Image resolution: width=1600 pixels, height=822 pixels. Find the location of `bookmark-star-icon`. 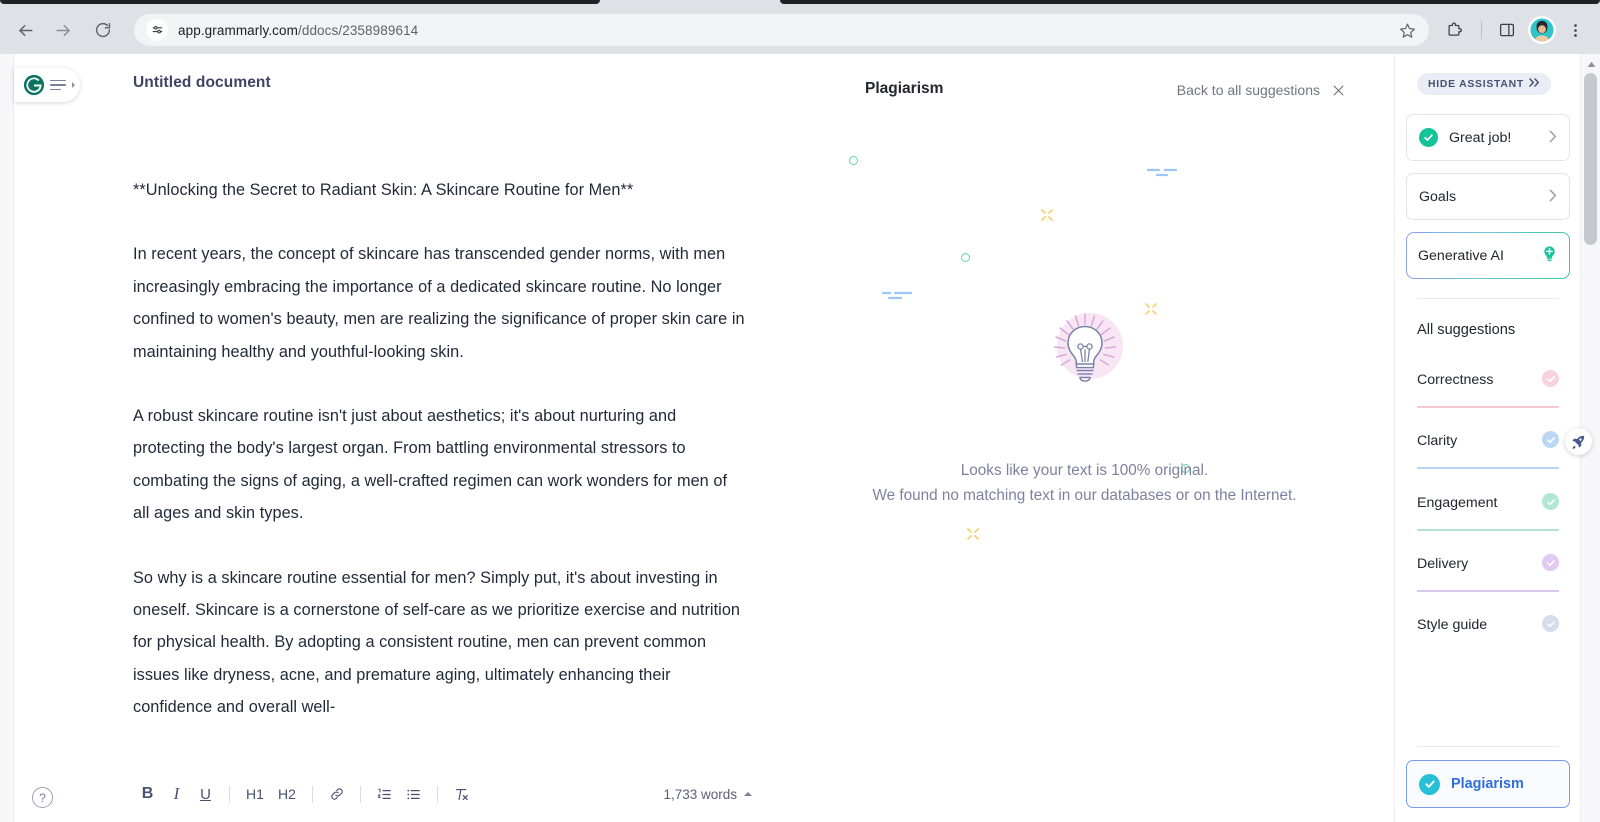

bookmark-star-icon is located at coordinates (1407, 30).